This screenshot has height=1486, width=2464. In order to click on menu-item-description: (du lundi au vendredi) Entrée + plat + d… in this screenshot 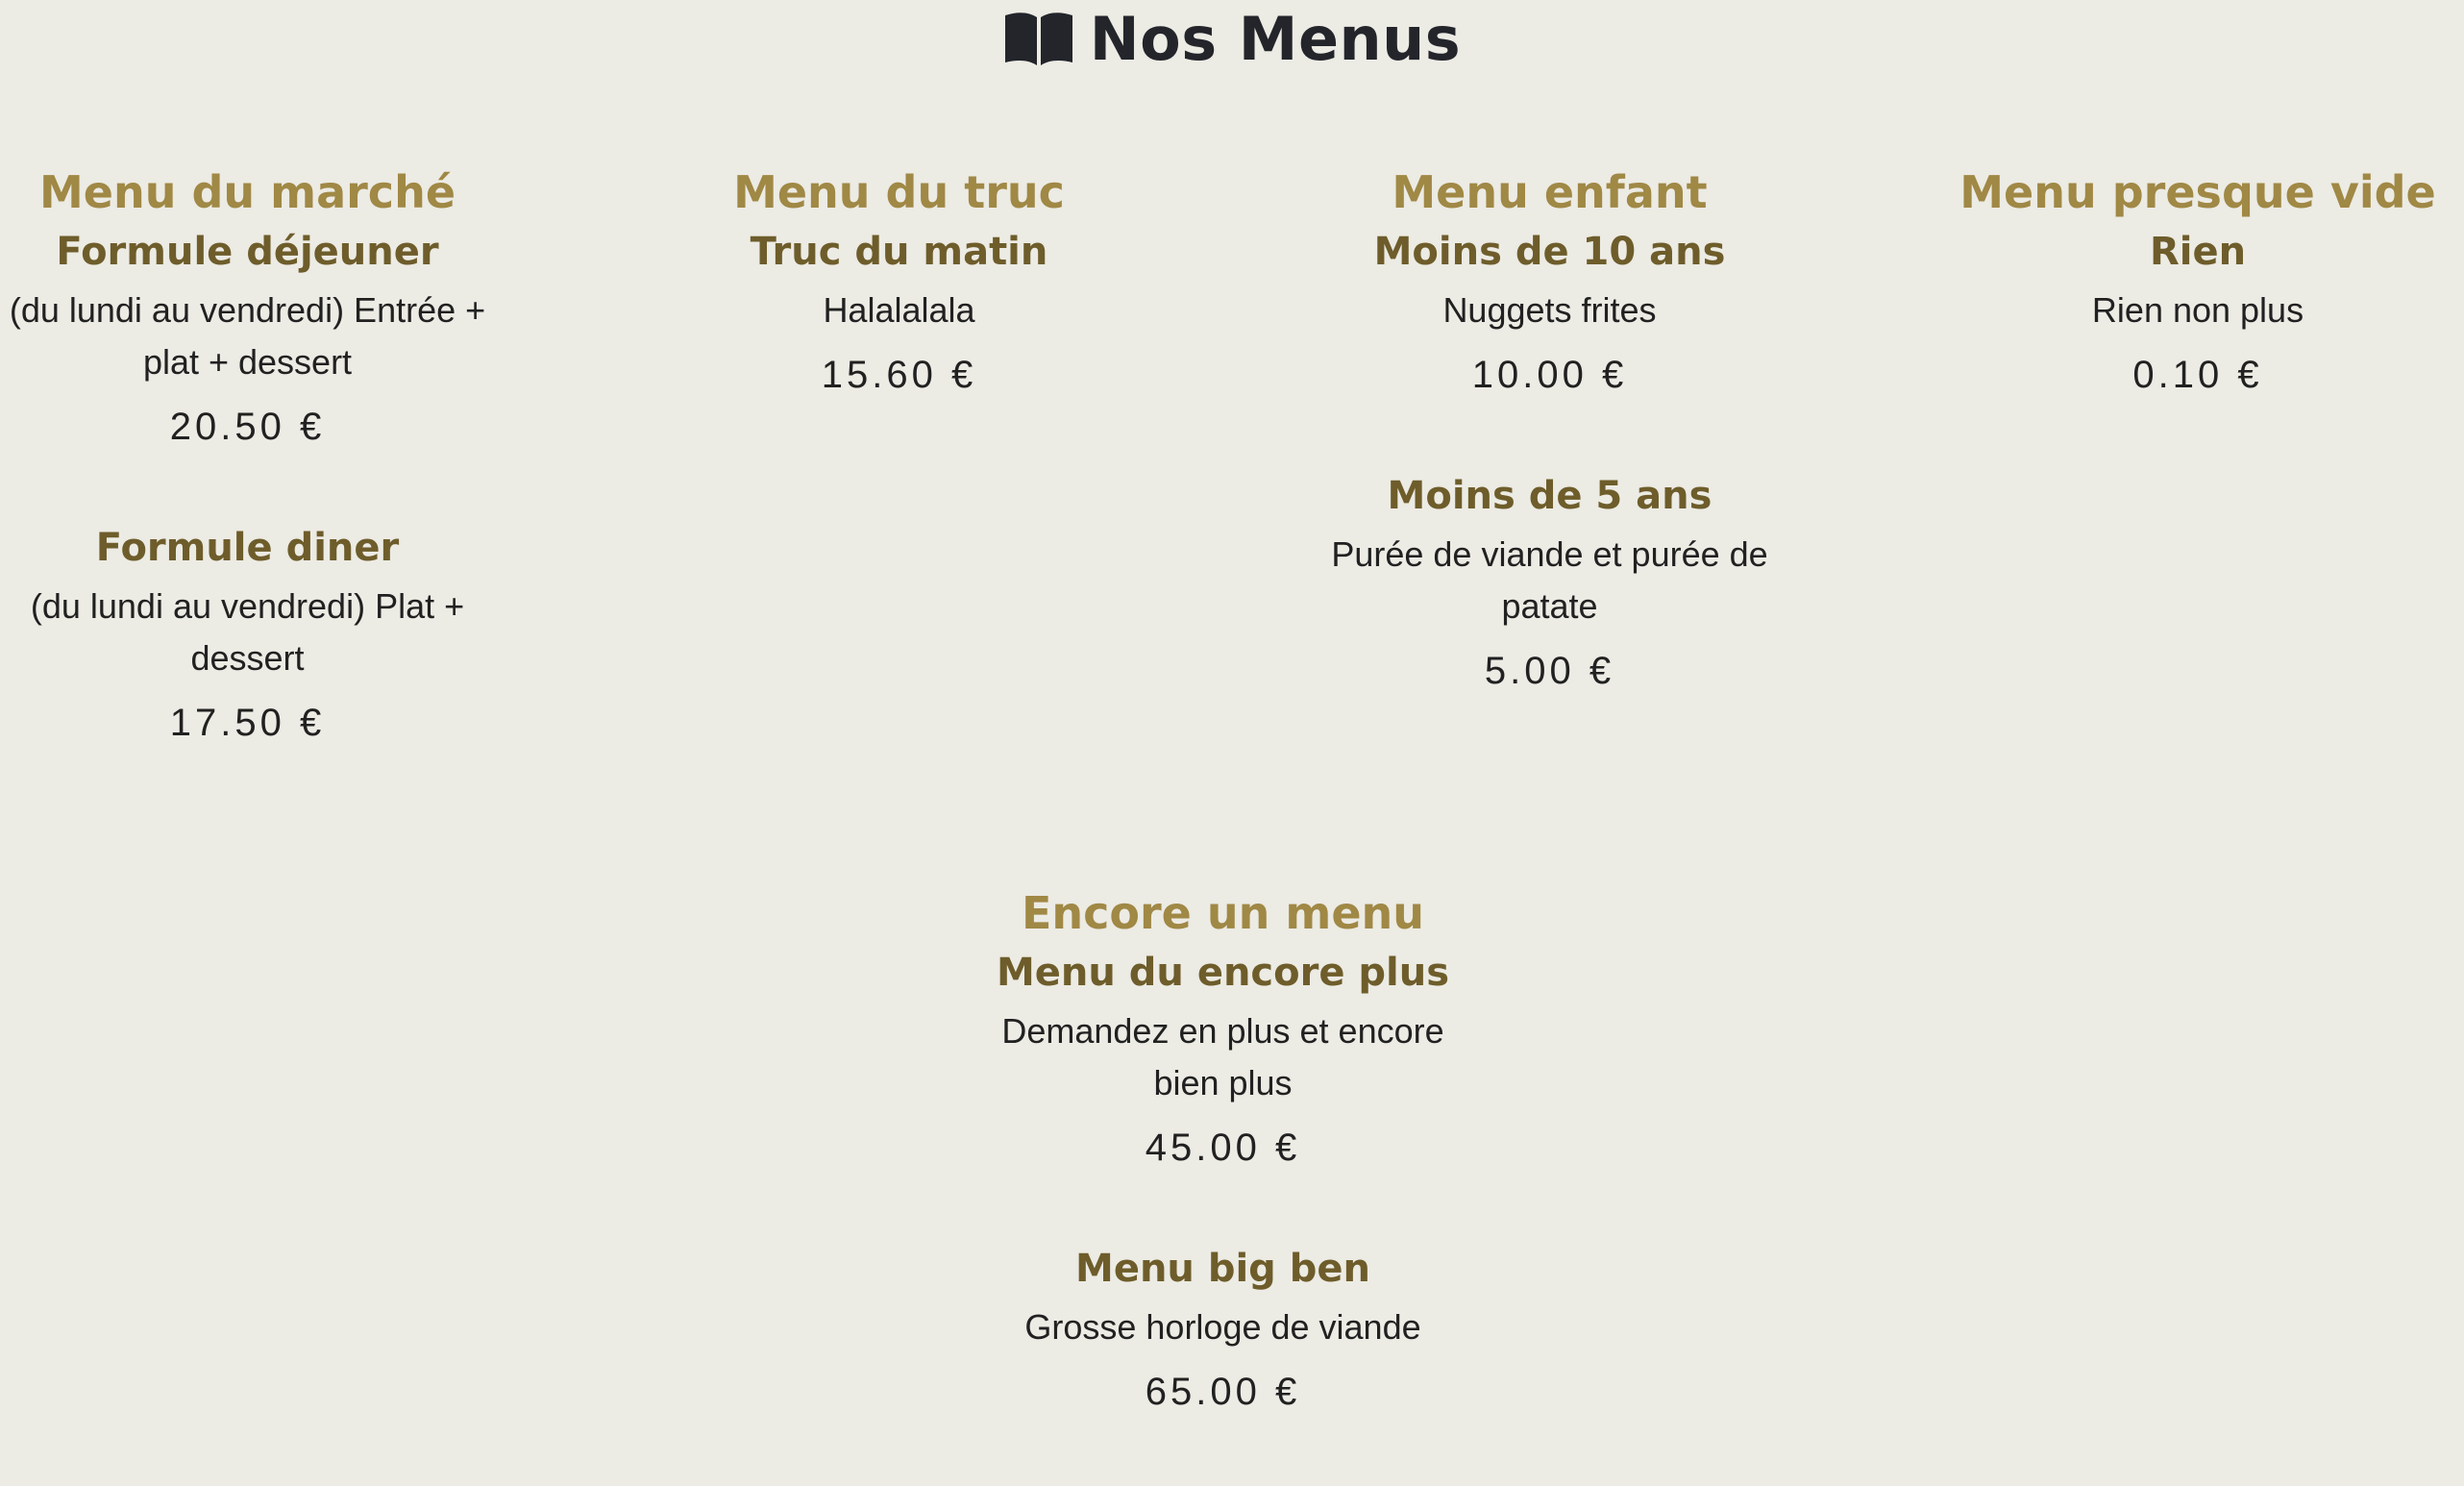, I will do `click(247, 336)`.